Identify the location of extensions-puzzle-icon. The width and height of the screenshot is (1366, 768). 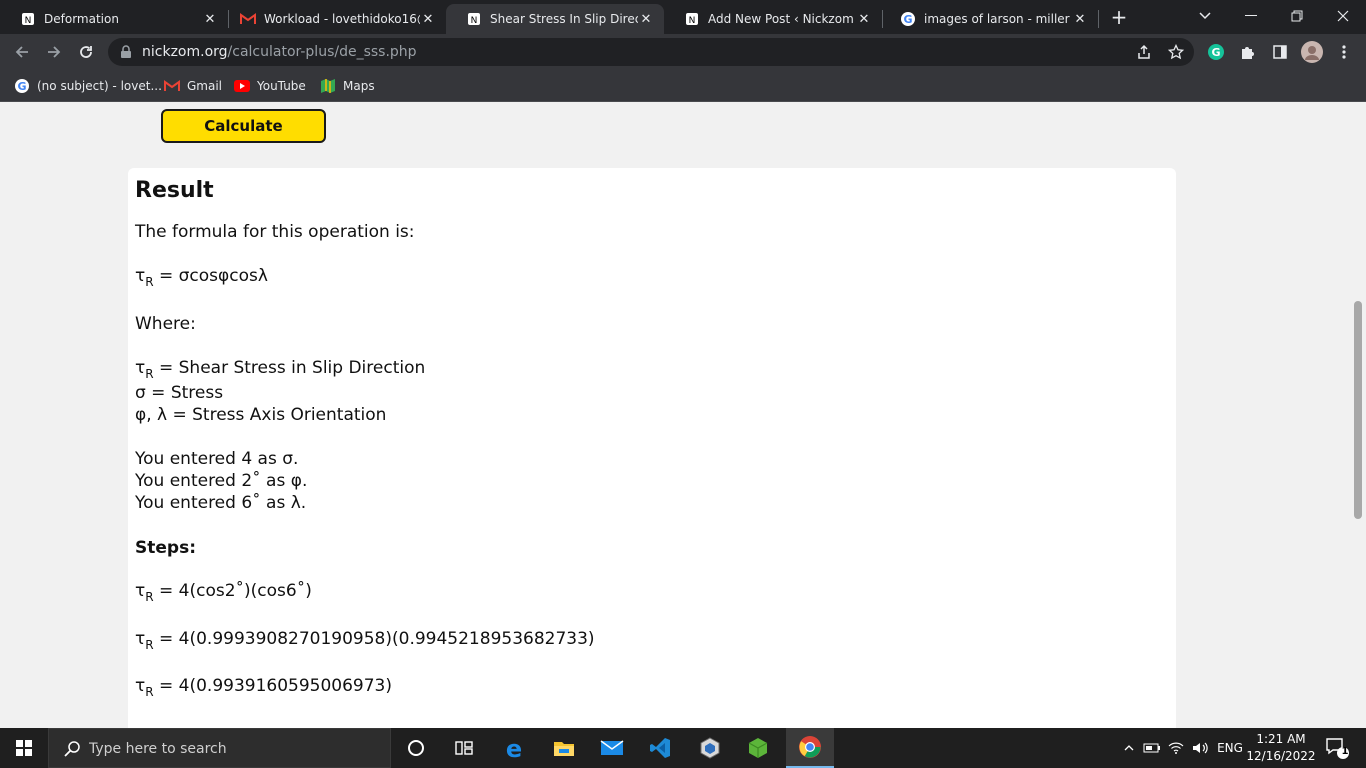
(1248, 52).